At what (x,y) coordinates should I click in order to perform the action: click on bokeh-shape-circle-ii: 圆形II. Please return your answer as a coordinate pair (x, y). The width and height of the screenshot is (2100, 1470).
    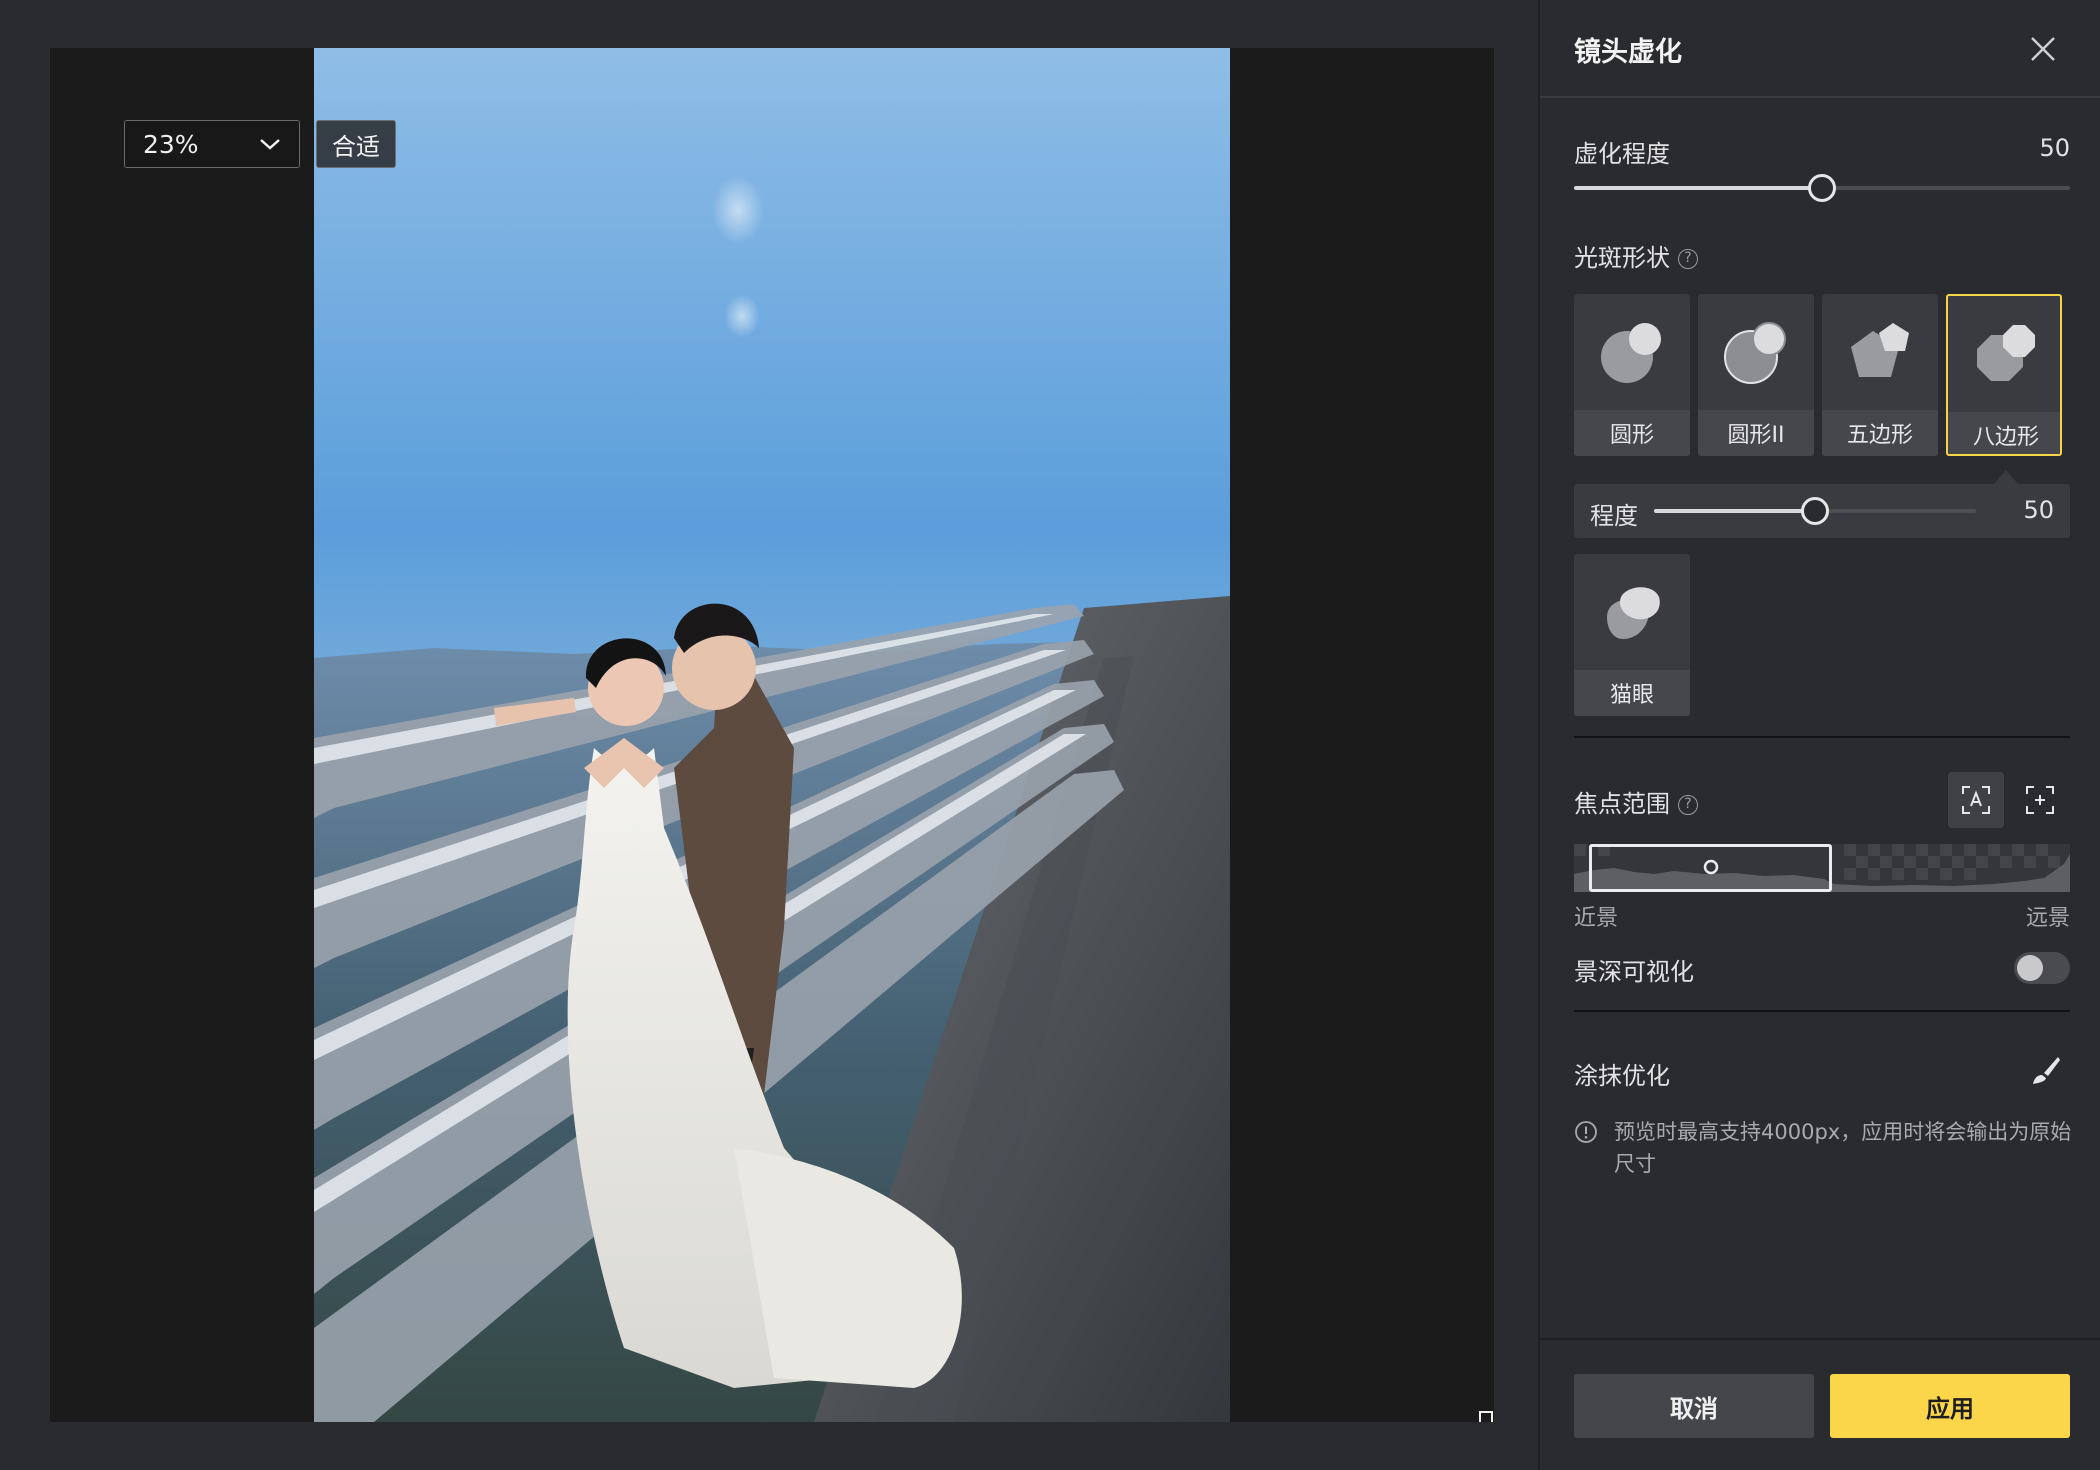
    Looking at the image, I should click on (1756, 375).